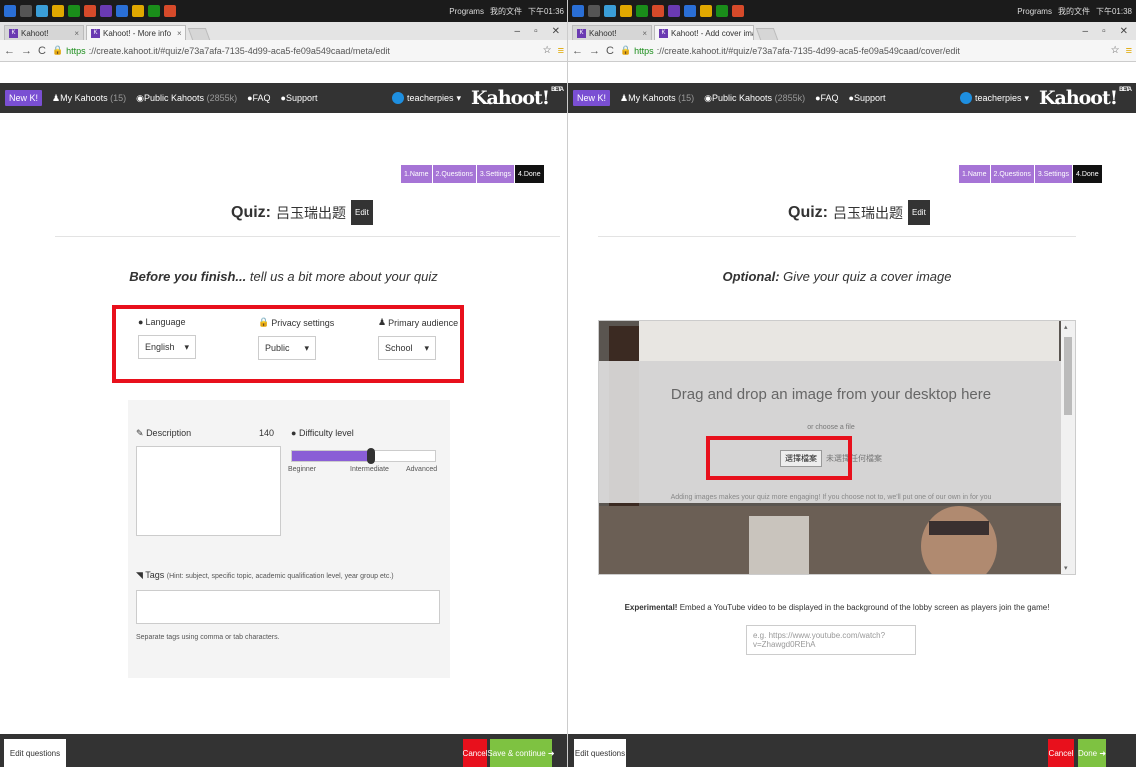 The height and width of the screenshot is (767, 1136). I want to click on scroll-down-icon: ▾, so click(1066, 568).